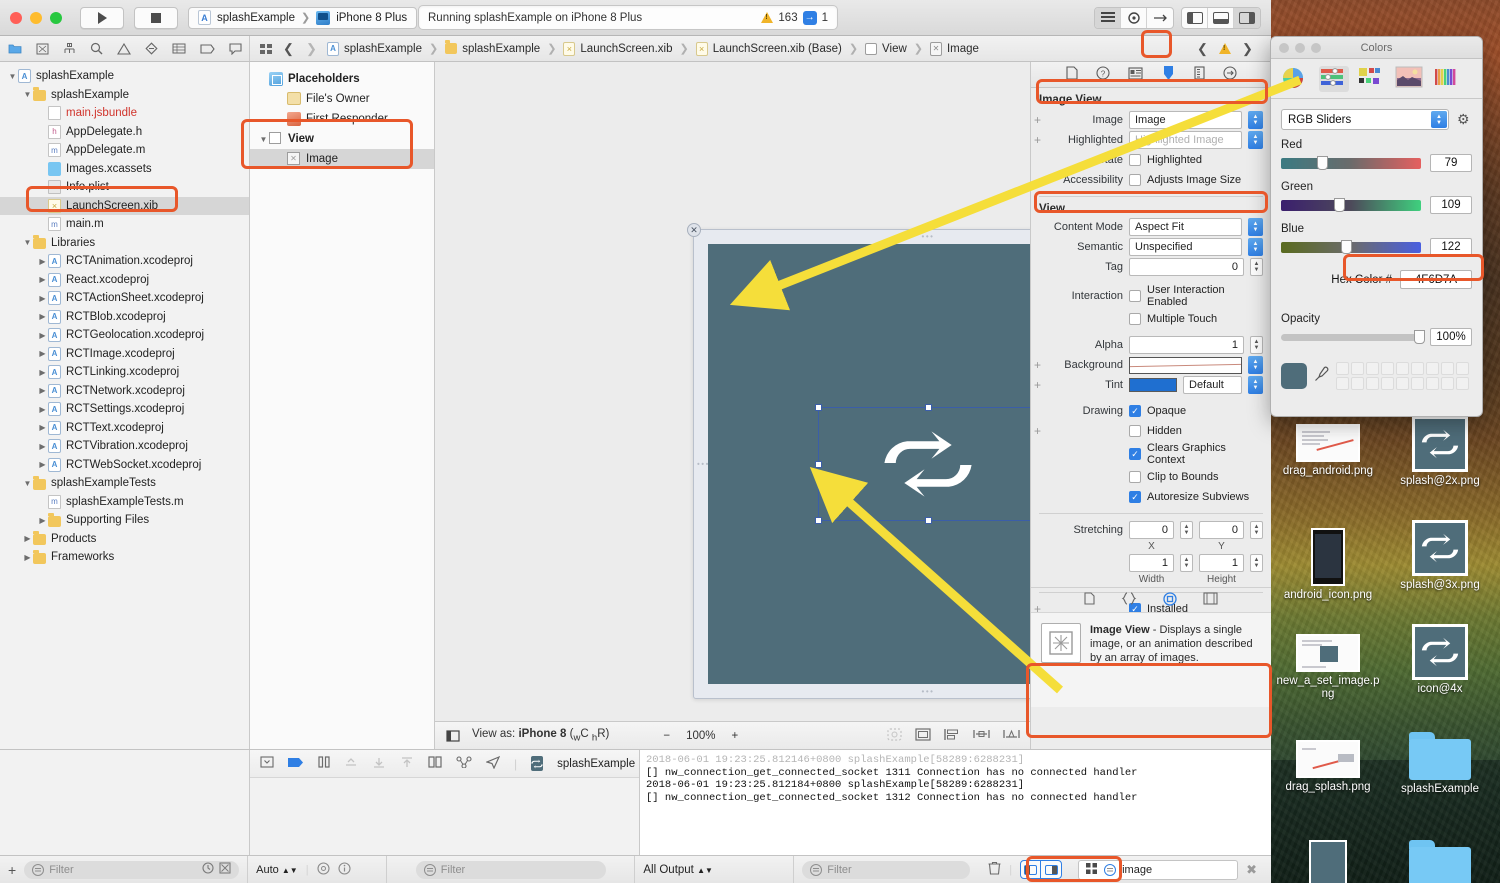 Image resolution: width=1500 pixels, height=883 pixels. I want to click on stretching-height-stepper: ▲ ▼, so click(1256, 563).